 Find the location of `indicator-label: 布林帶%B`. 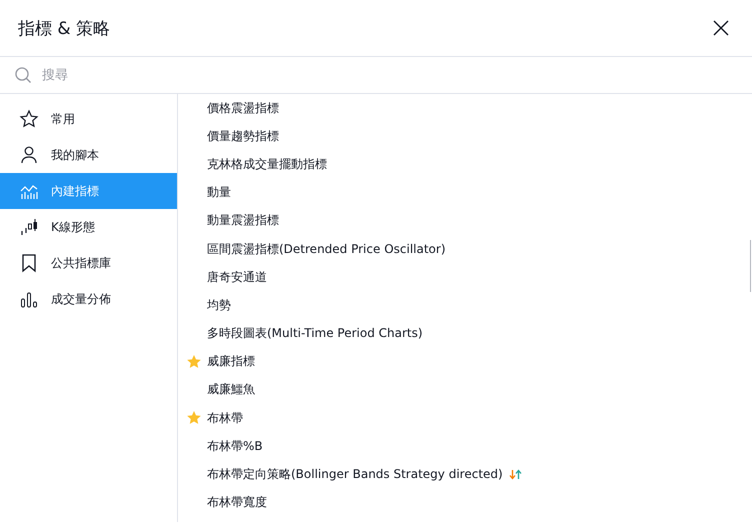

indicator-label: 布林帶%B is located at coordinates (235, 446).